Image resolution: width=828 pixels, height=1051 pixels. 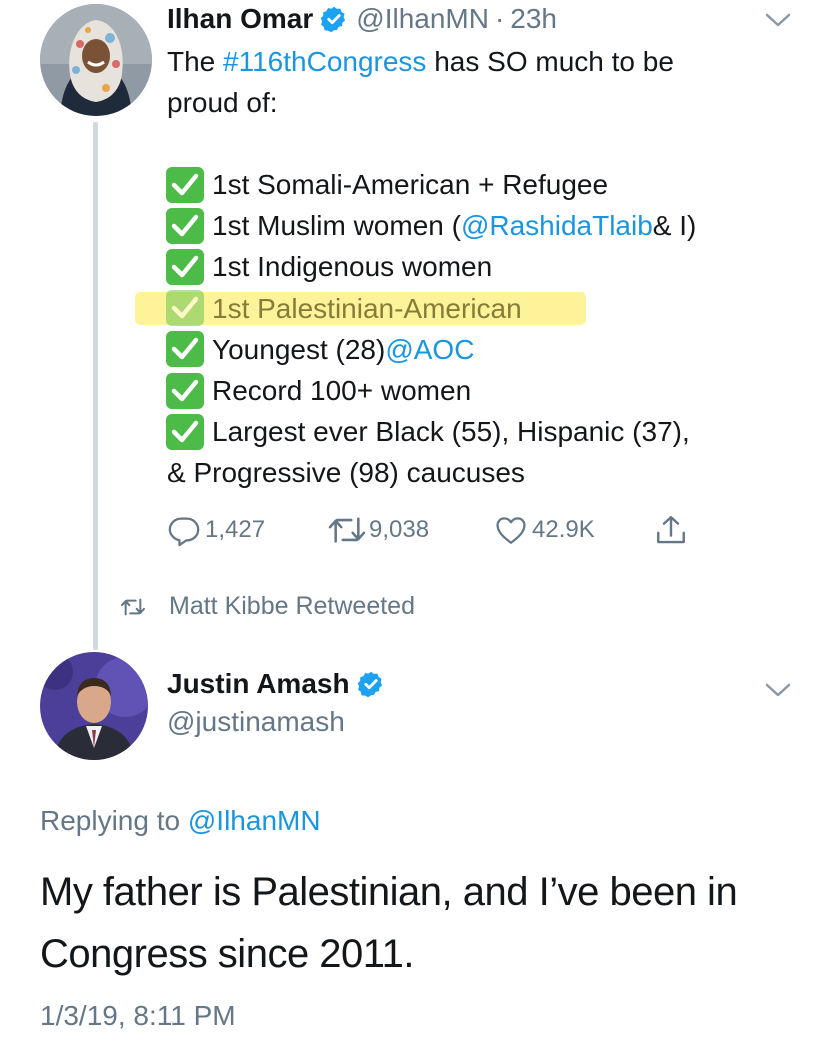 What do you see at coordinates (114, 820) in the screenshot?
I see `replying-label: Replying to` at bounding box center [114, 820].